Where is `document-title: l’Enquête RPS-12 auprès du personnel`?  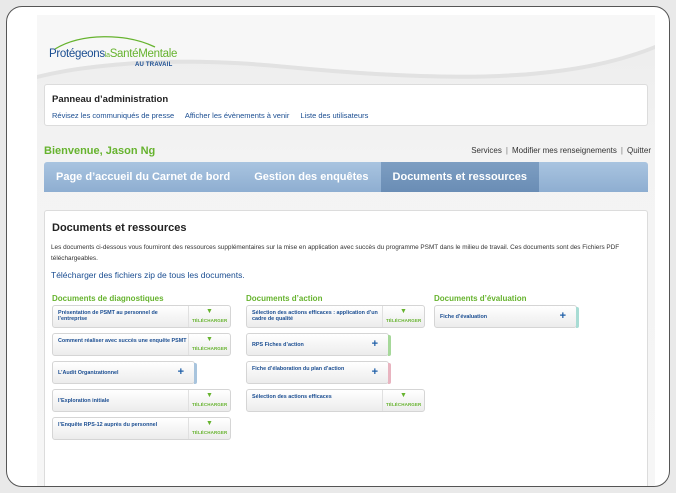 document-title: l’Enquête RPS-12 auprès du personnel is located at coordinates (108, 425).